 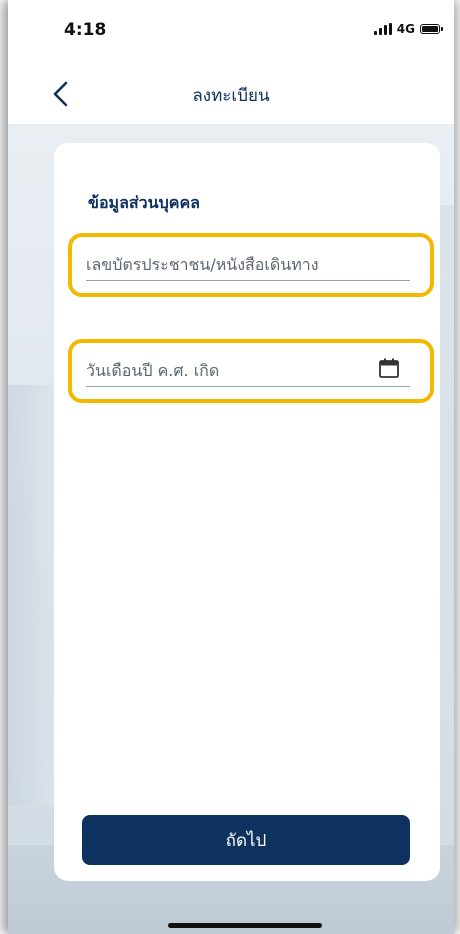 What do you see at coordinates (251, 371) in the screenshot?
I see `date-of-birth-field: วันเดือนปี ค.ศ. เกิด` at bounding box center [251, 371].